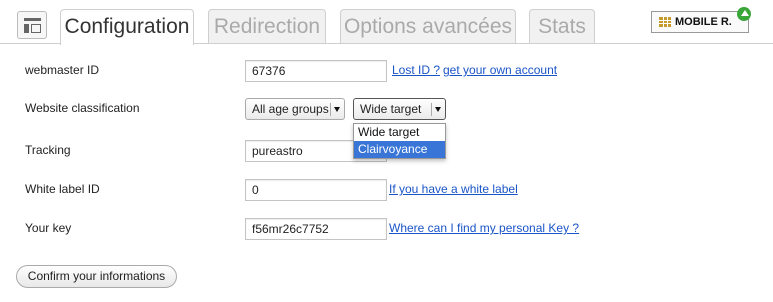  Describe the element at coordinates (62, 70) in the screenshot. I see `webmaster-id-label: webmaster ID` at that location.